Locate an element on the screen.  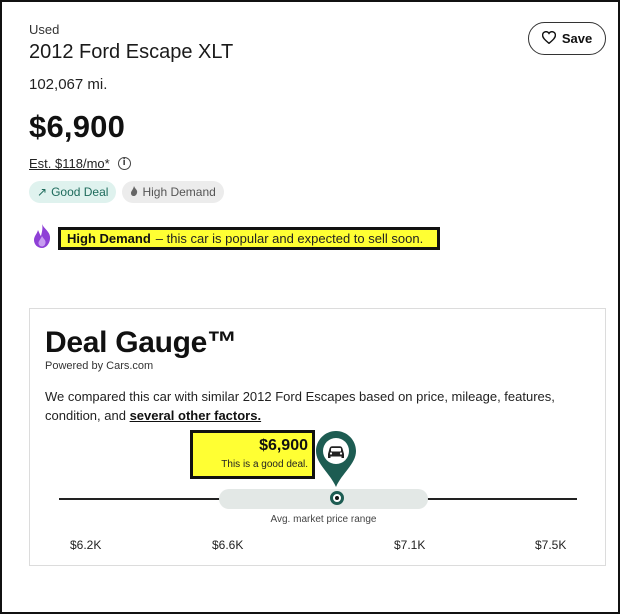
estimate-row: Est. $118/mo* i is located at coordinates (80, 163).